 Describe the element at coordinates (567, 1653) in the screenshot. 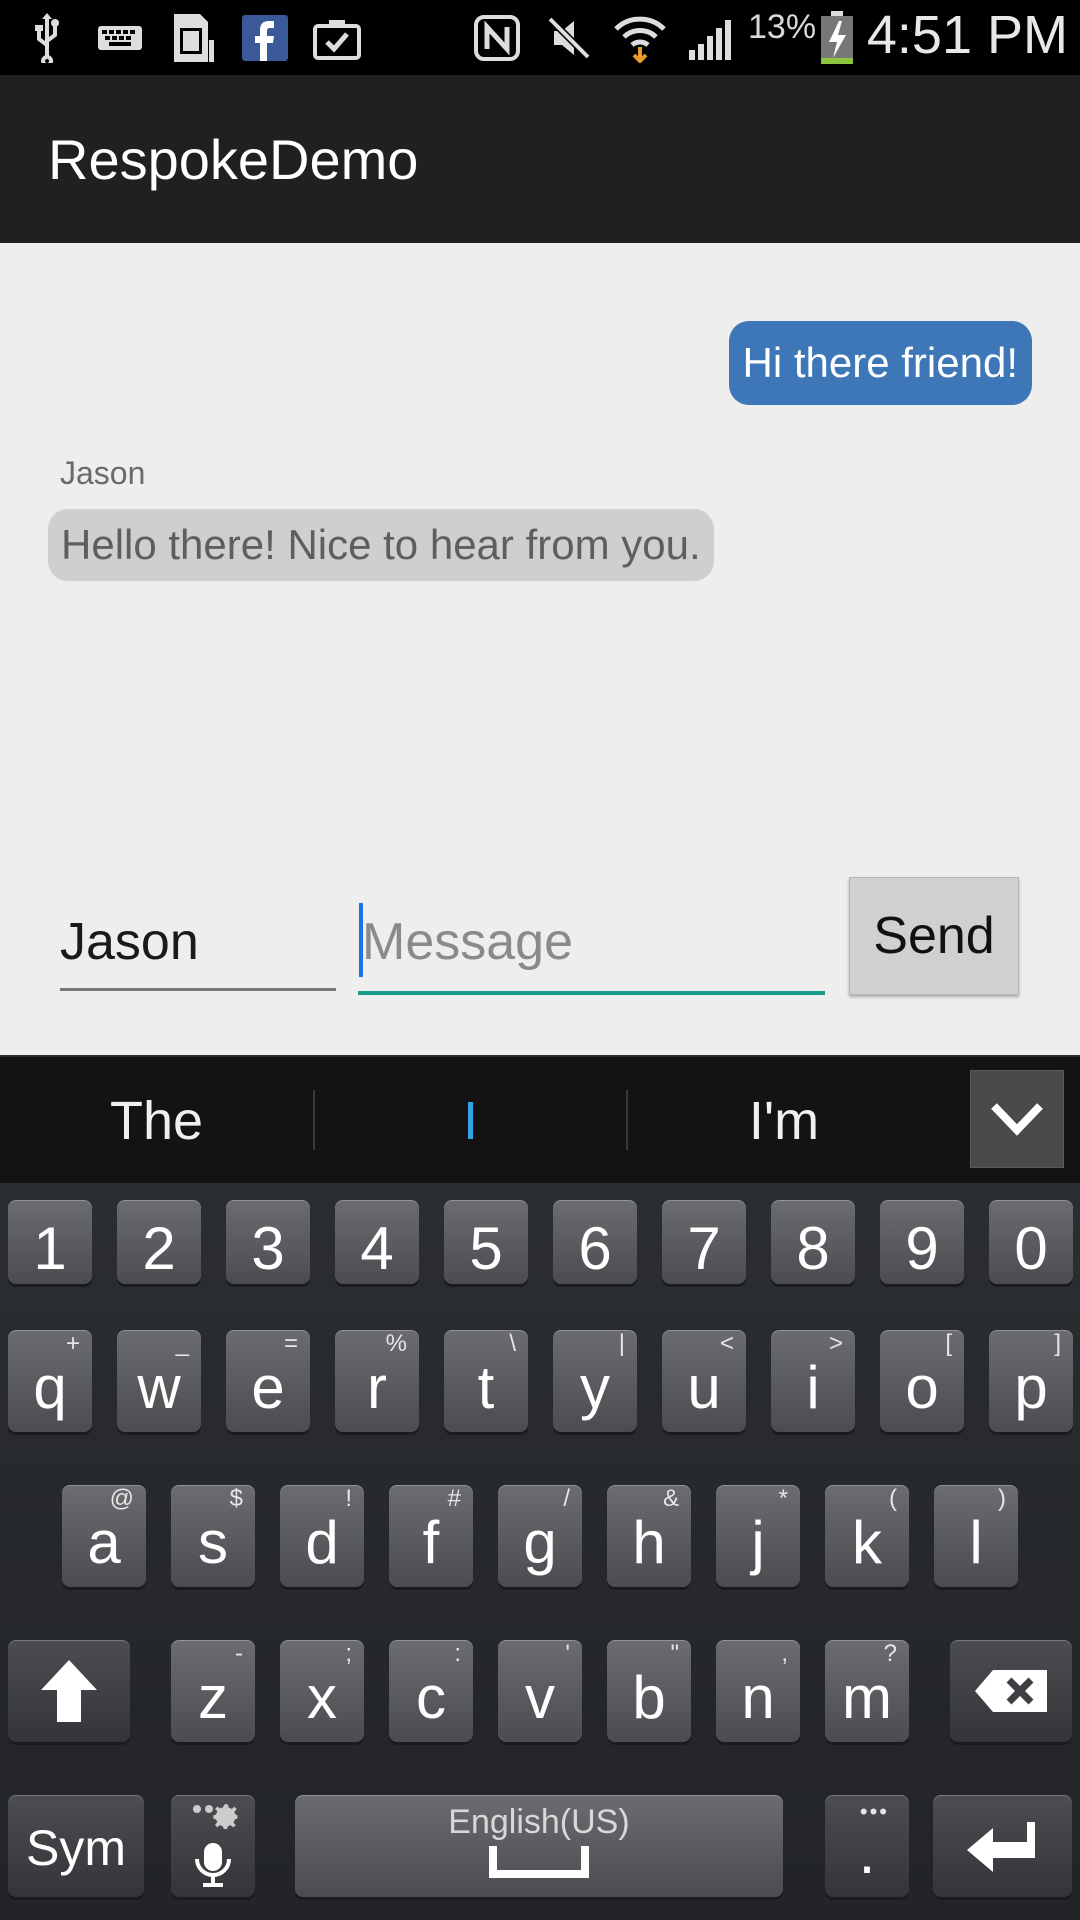

I see `key-hint-label: '` at that location.